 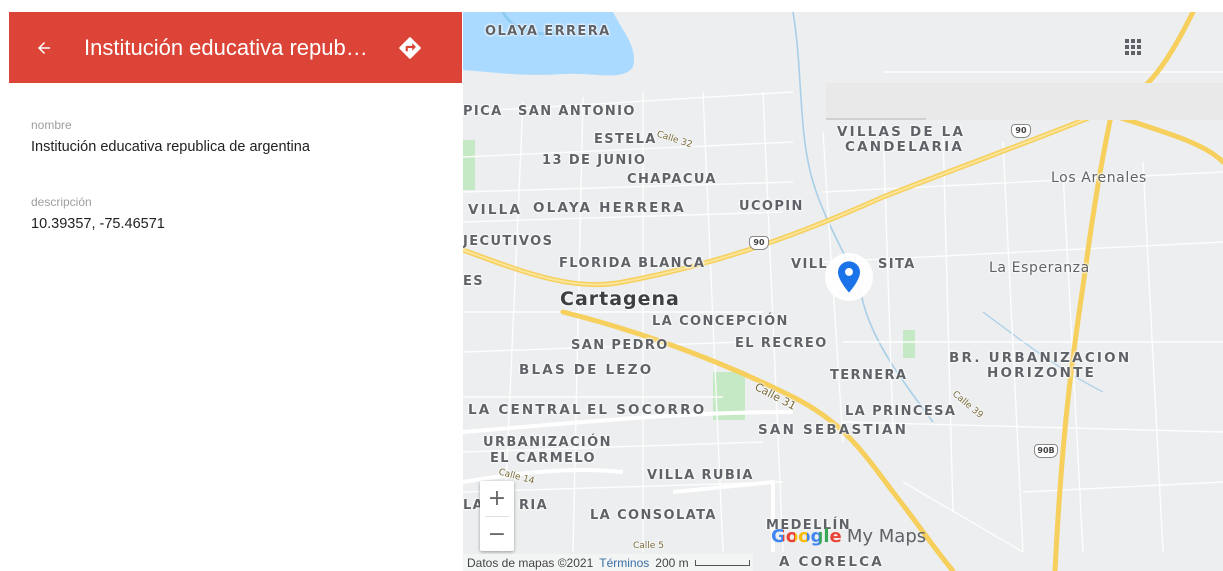 I want to click on map-label: OLAYA ERRERA, so click(x=548, y=31).